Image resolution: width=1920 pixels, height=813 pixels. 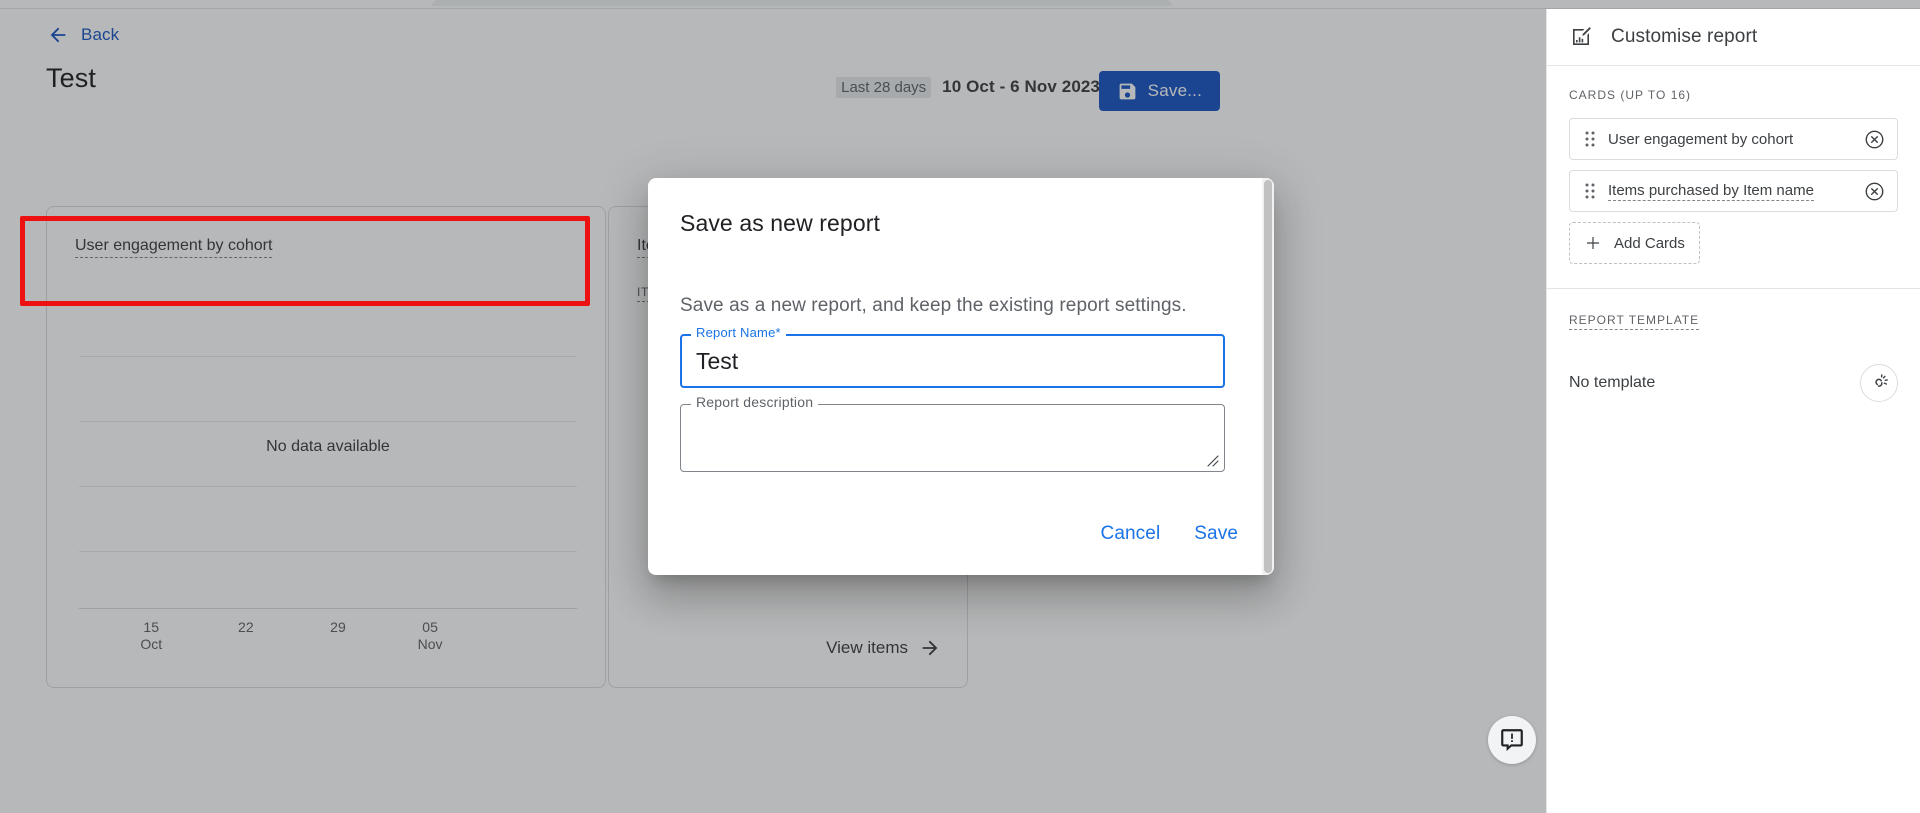 I want to click on report-description-field: Report description, so click(x=952, y=433).